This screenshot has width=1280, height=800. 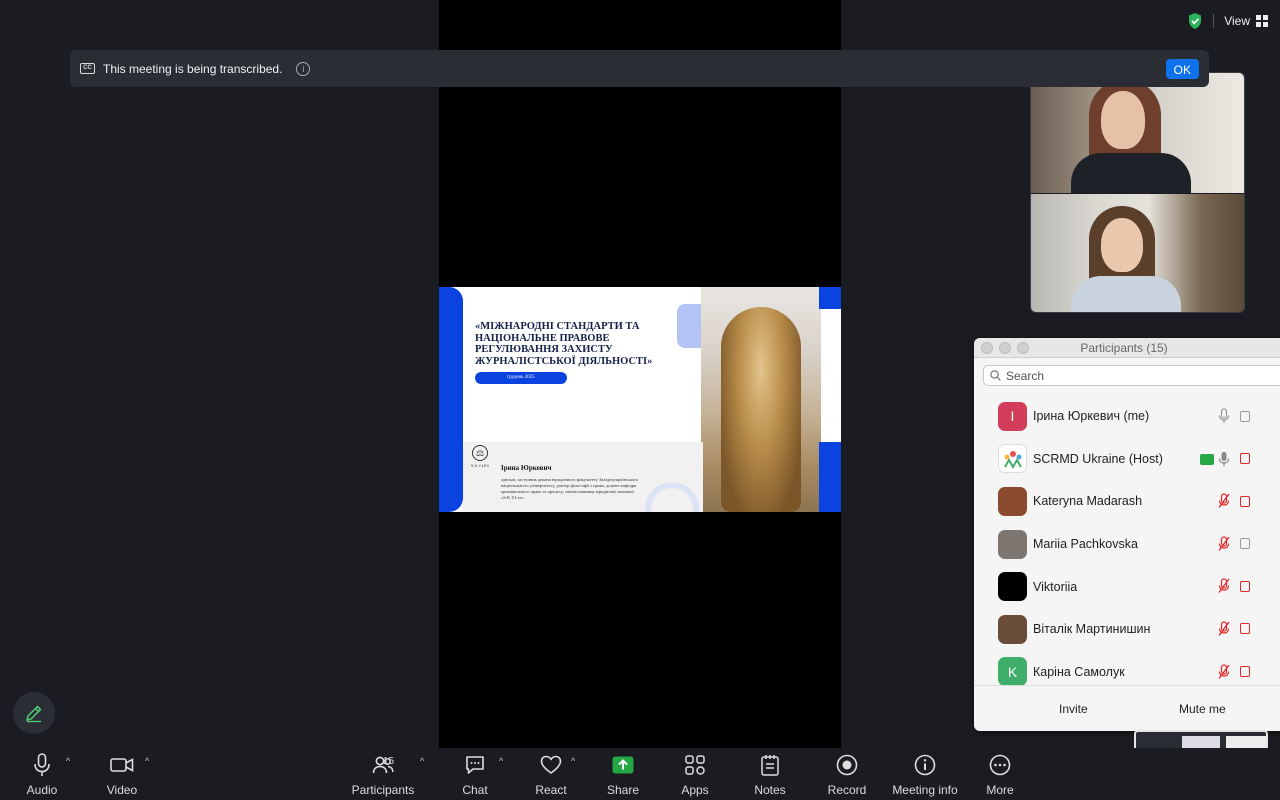 What do you see at coordinates (1025, 375) in the screenshot?
I see `search-placeholder: Search` at bounding box center [1025, 375].